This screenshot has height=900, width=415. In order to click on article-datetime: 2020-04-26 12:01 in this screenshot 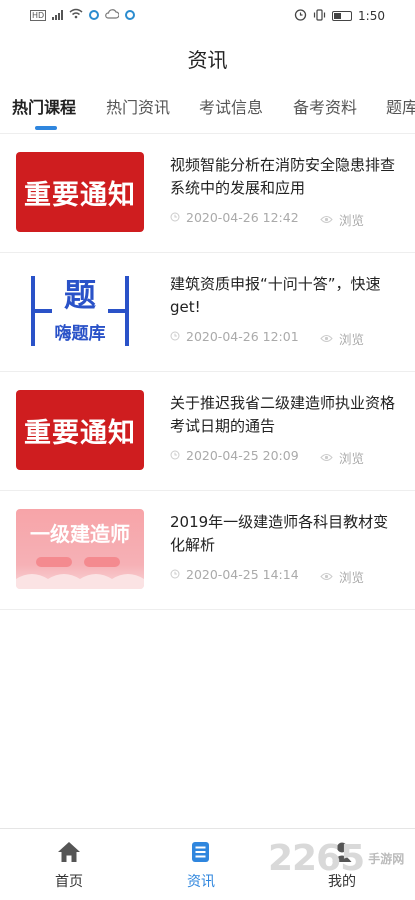, I will do `click(242, 336)`.